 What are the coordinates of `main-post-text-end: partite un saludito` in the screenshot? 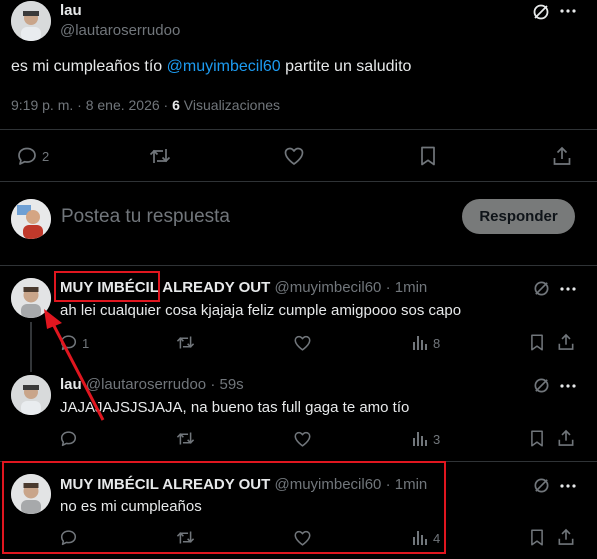 It's located at (346, 66).